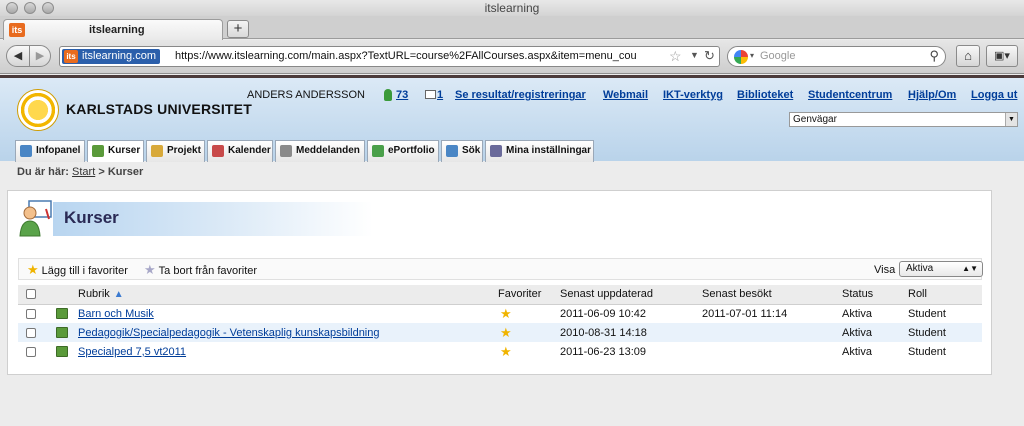 The width and height of the screenshot is (1024, 426). I want to click on bookmark-star-icon: ☆, so click(675, 56).